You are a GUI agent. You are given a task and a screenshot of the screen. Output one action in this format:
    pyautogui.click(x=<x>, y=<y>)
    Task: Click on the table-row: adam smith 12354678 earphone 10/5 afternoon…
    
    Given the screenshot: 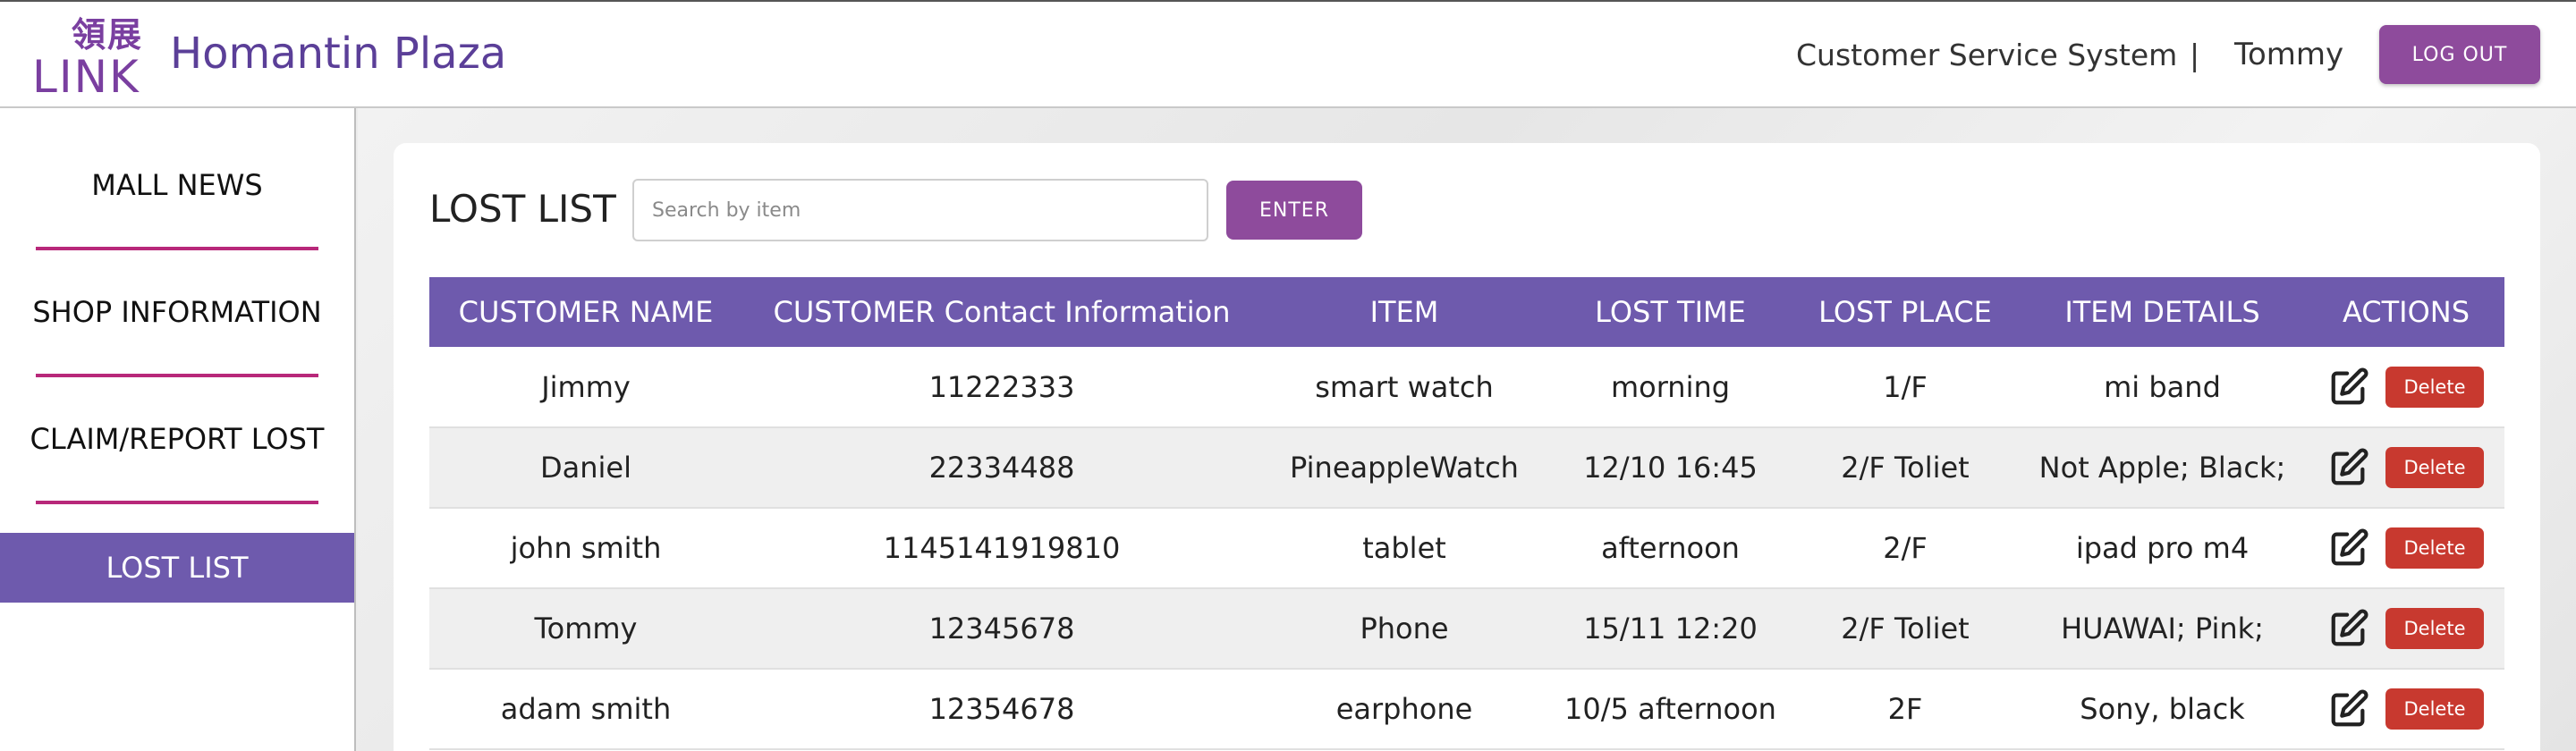 What is the action you would take?
    pyautogui.click(x=1466, y=709)
    